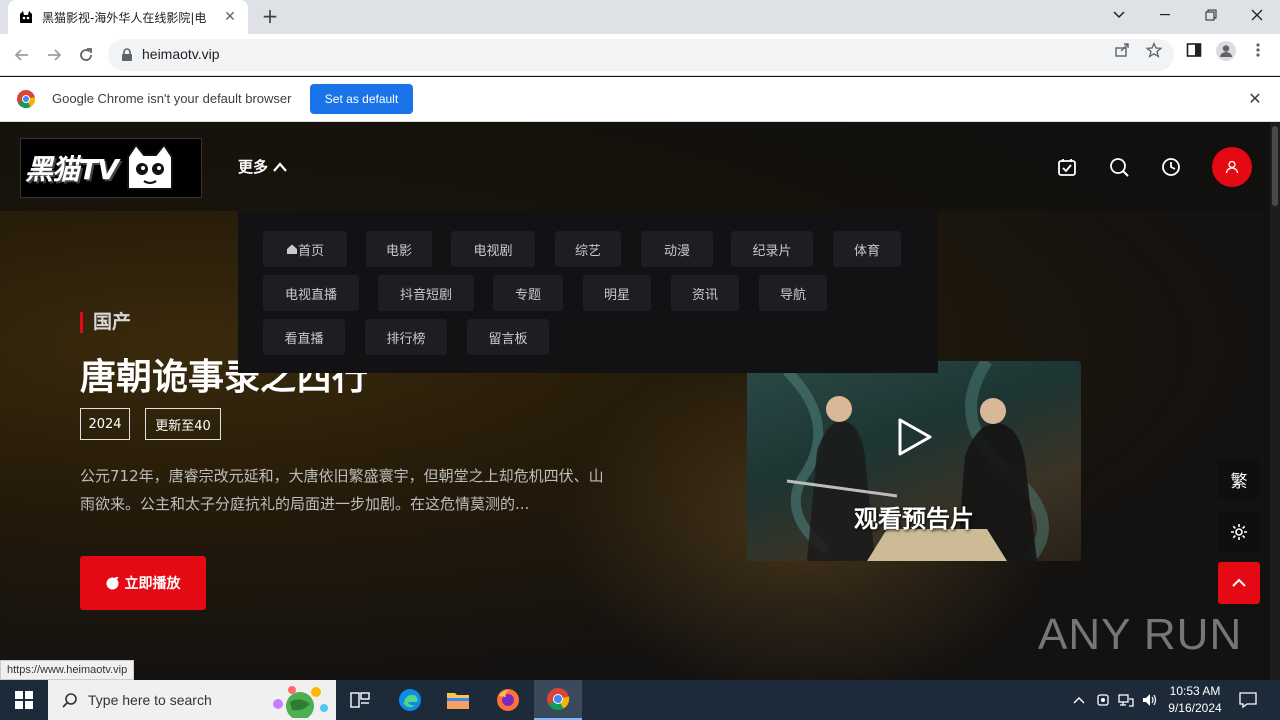  Describe the element at coordinates (86, 55) in the screenshot. I see `reload-button` at that location.